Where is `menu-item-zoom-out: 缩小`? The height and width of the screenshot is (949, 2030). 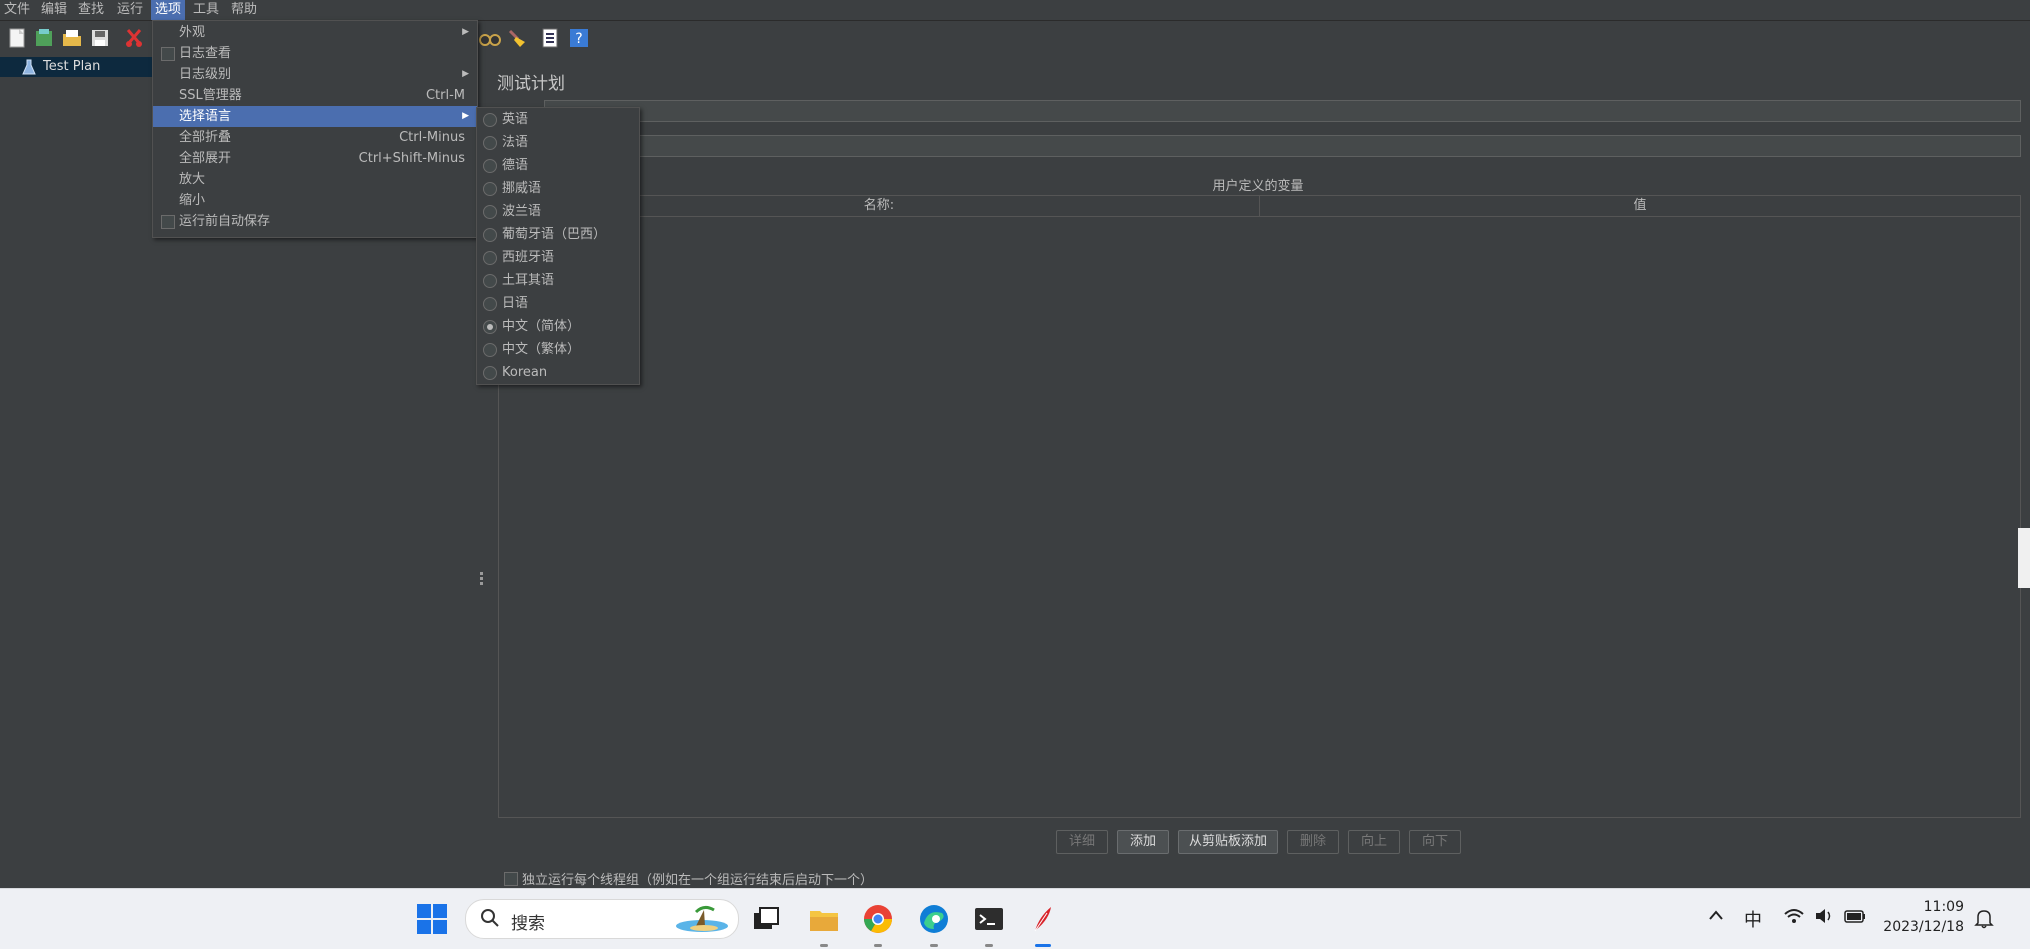 menu-item-zoom-out: 缩小 is located at coordinates (315, 200).